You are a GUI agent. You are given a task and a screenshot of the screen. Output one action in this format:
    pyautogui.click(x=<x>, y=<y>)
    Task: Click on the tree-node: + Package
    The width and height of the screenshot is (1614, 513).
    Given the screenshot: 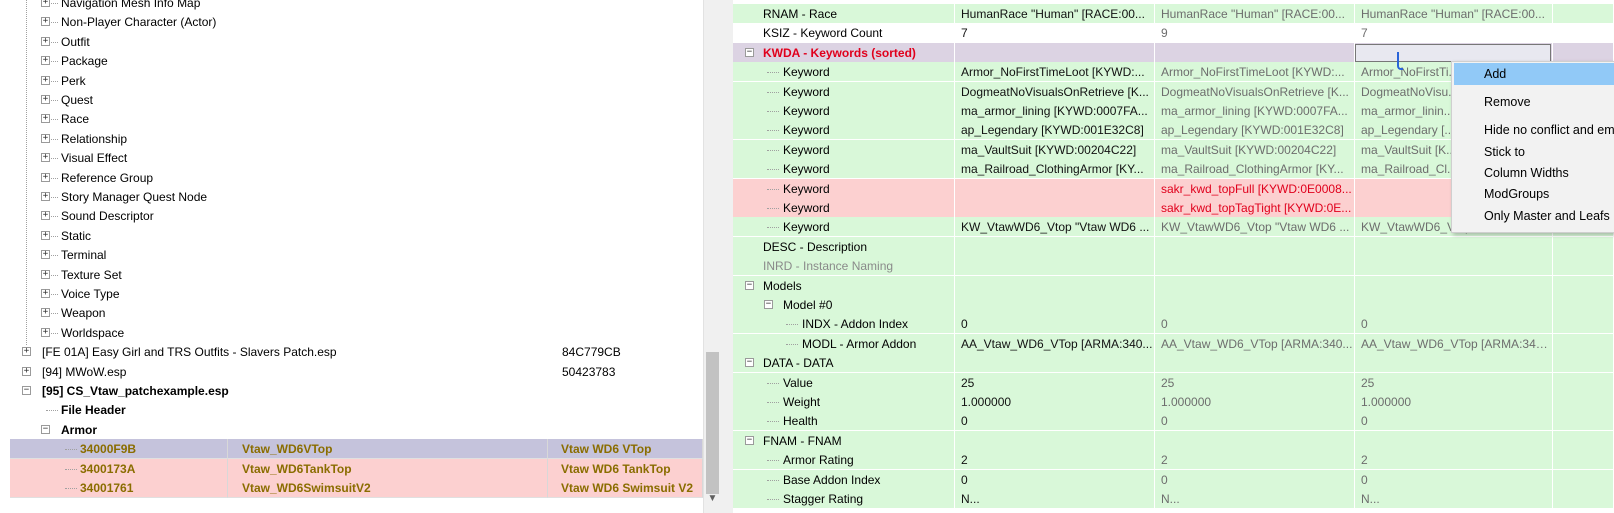 What is the action you would take?
    pyautogui.click(x=363, y=61)
    